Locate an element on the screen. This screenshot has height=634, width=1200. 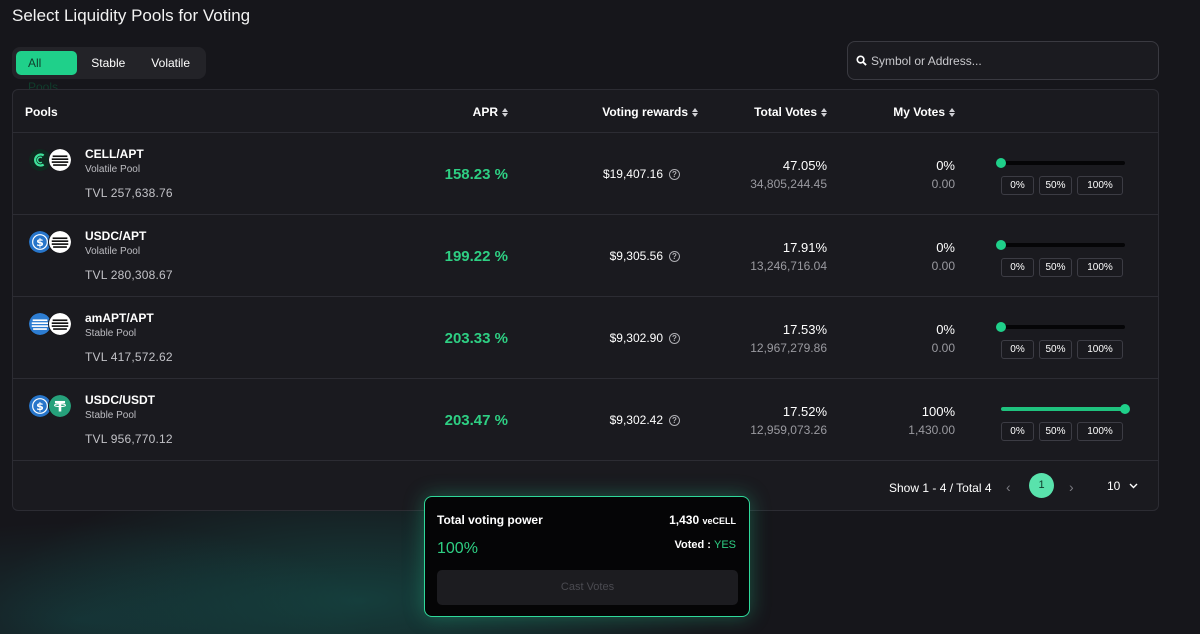
voting-power-amount: 1,430 veCELL is located at coordinates (702, 520).